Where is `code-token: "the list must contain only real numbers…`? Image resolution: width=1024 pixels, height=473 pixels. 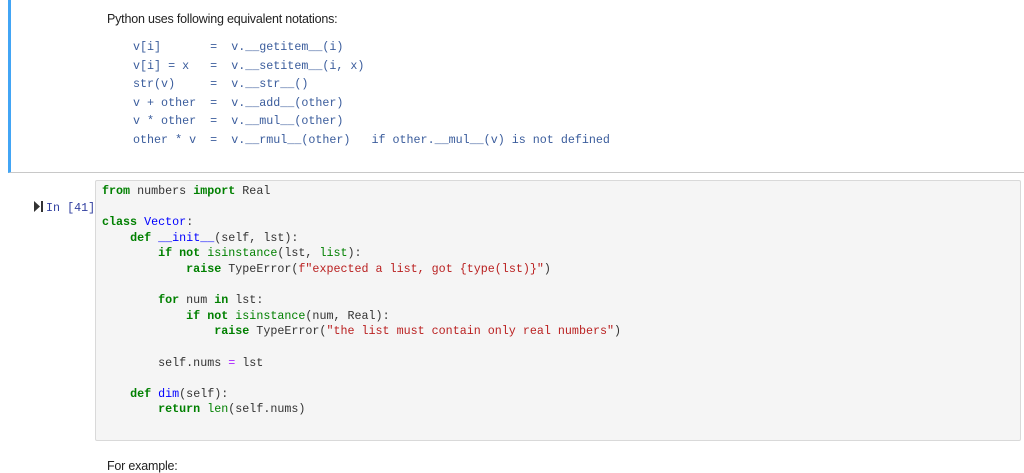
code-token: "the list must contain only real numbers… is located at coordinates (470, 331).